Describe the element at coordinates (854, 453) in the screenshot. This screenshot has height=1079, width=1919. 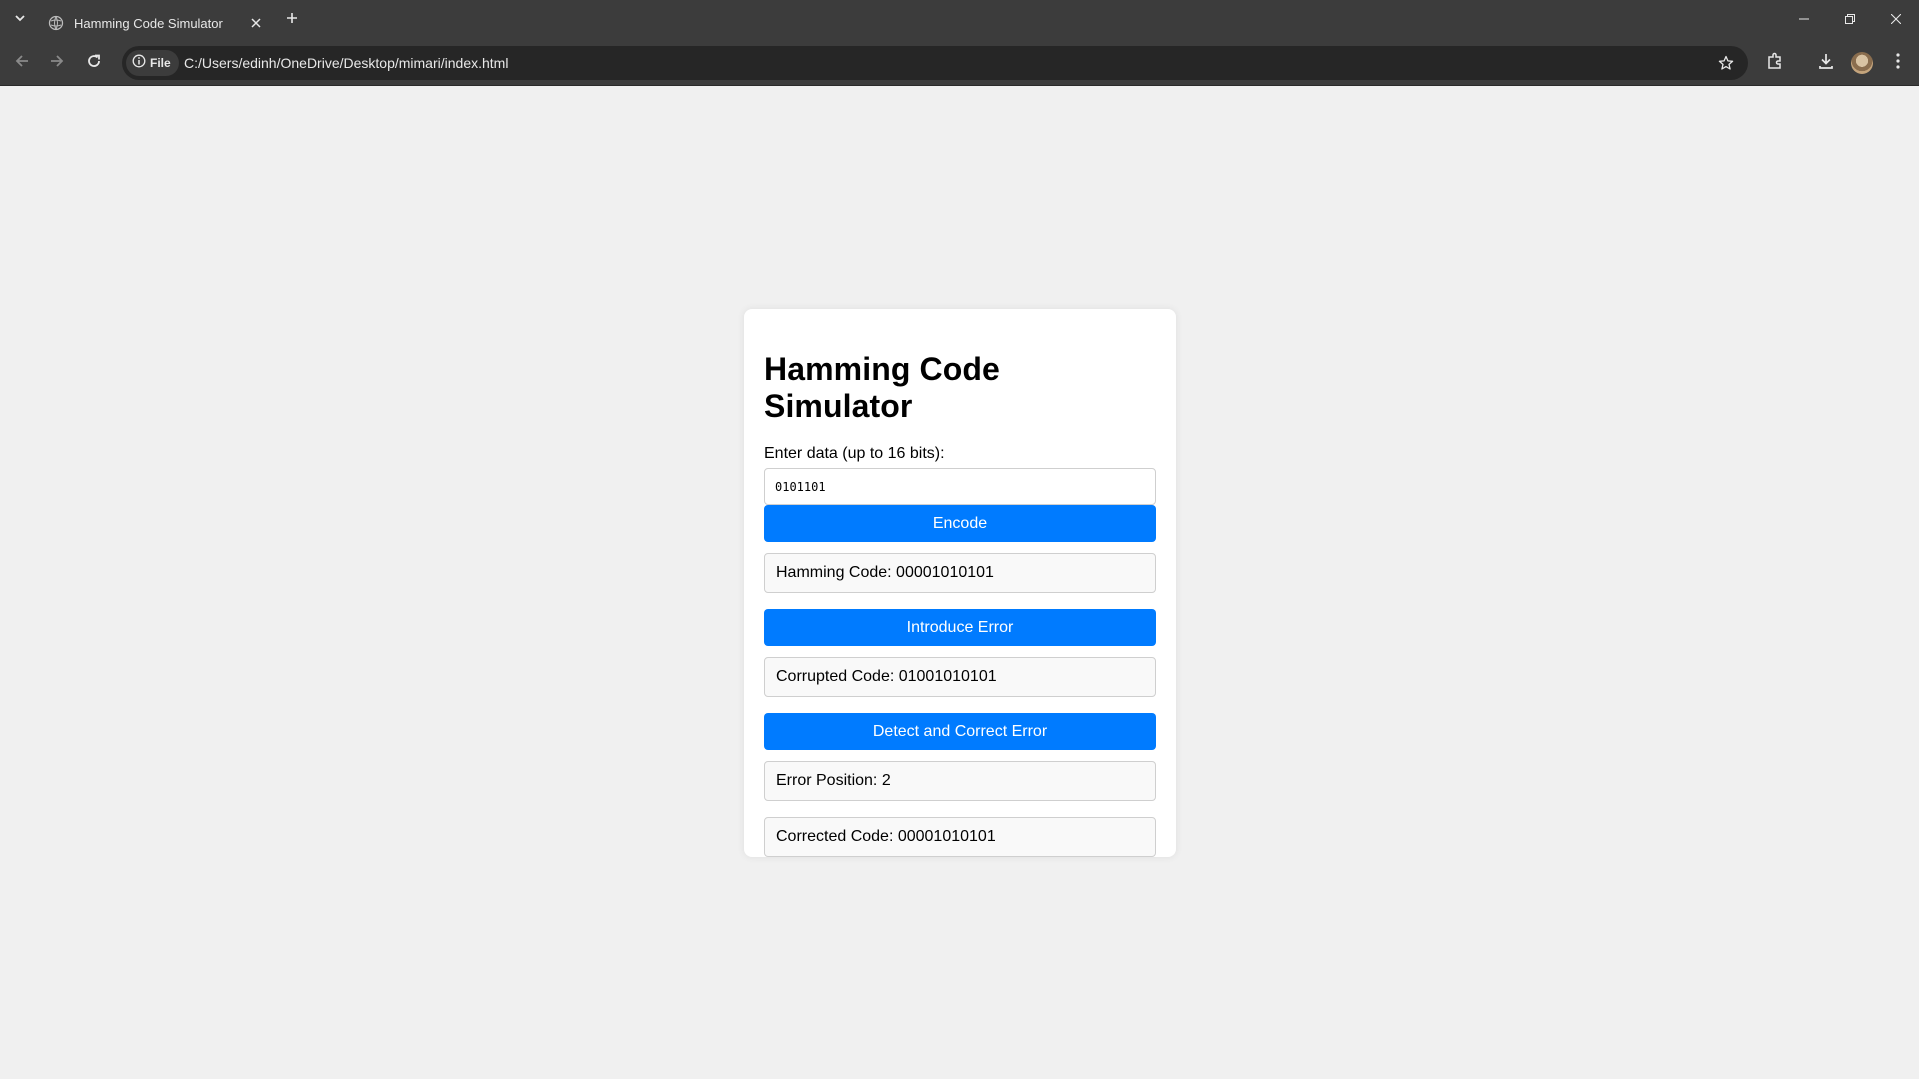
I see `data-input-label: Enter data (up to 16 bits):` at that location.